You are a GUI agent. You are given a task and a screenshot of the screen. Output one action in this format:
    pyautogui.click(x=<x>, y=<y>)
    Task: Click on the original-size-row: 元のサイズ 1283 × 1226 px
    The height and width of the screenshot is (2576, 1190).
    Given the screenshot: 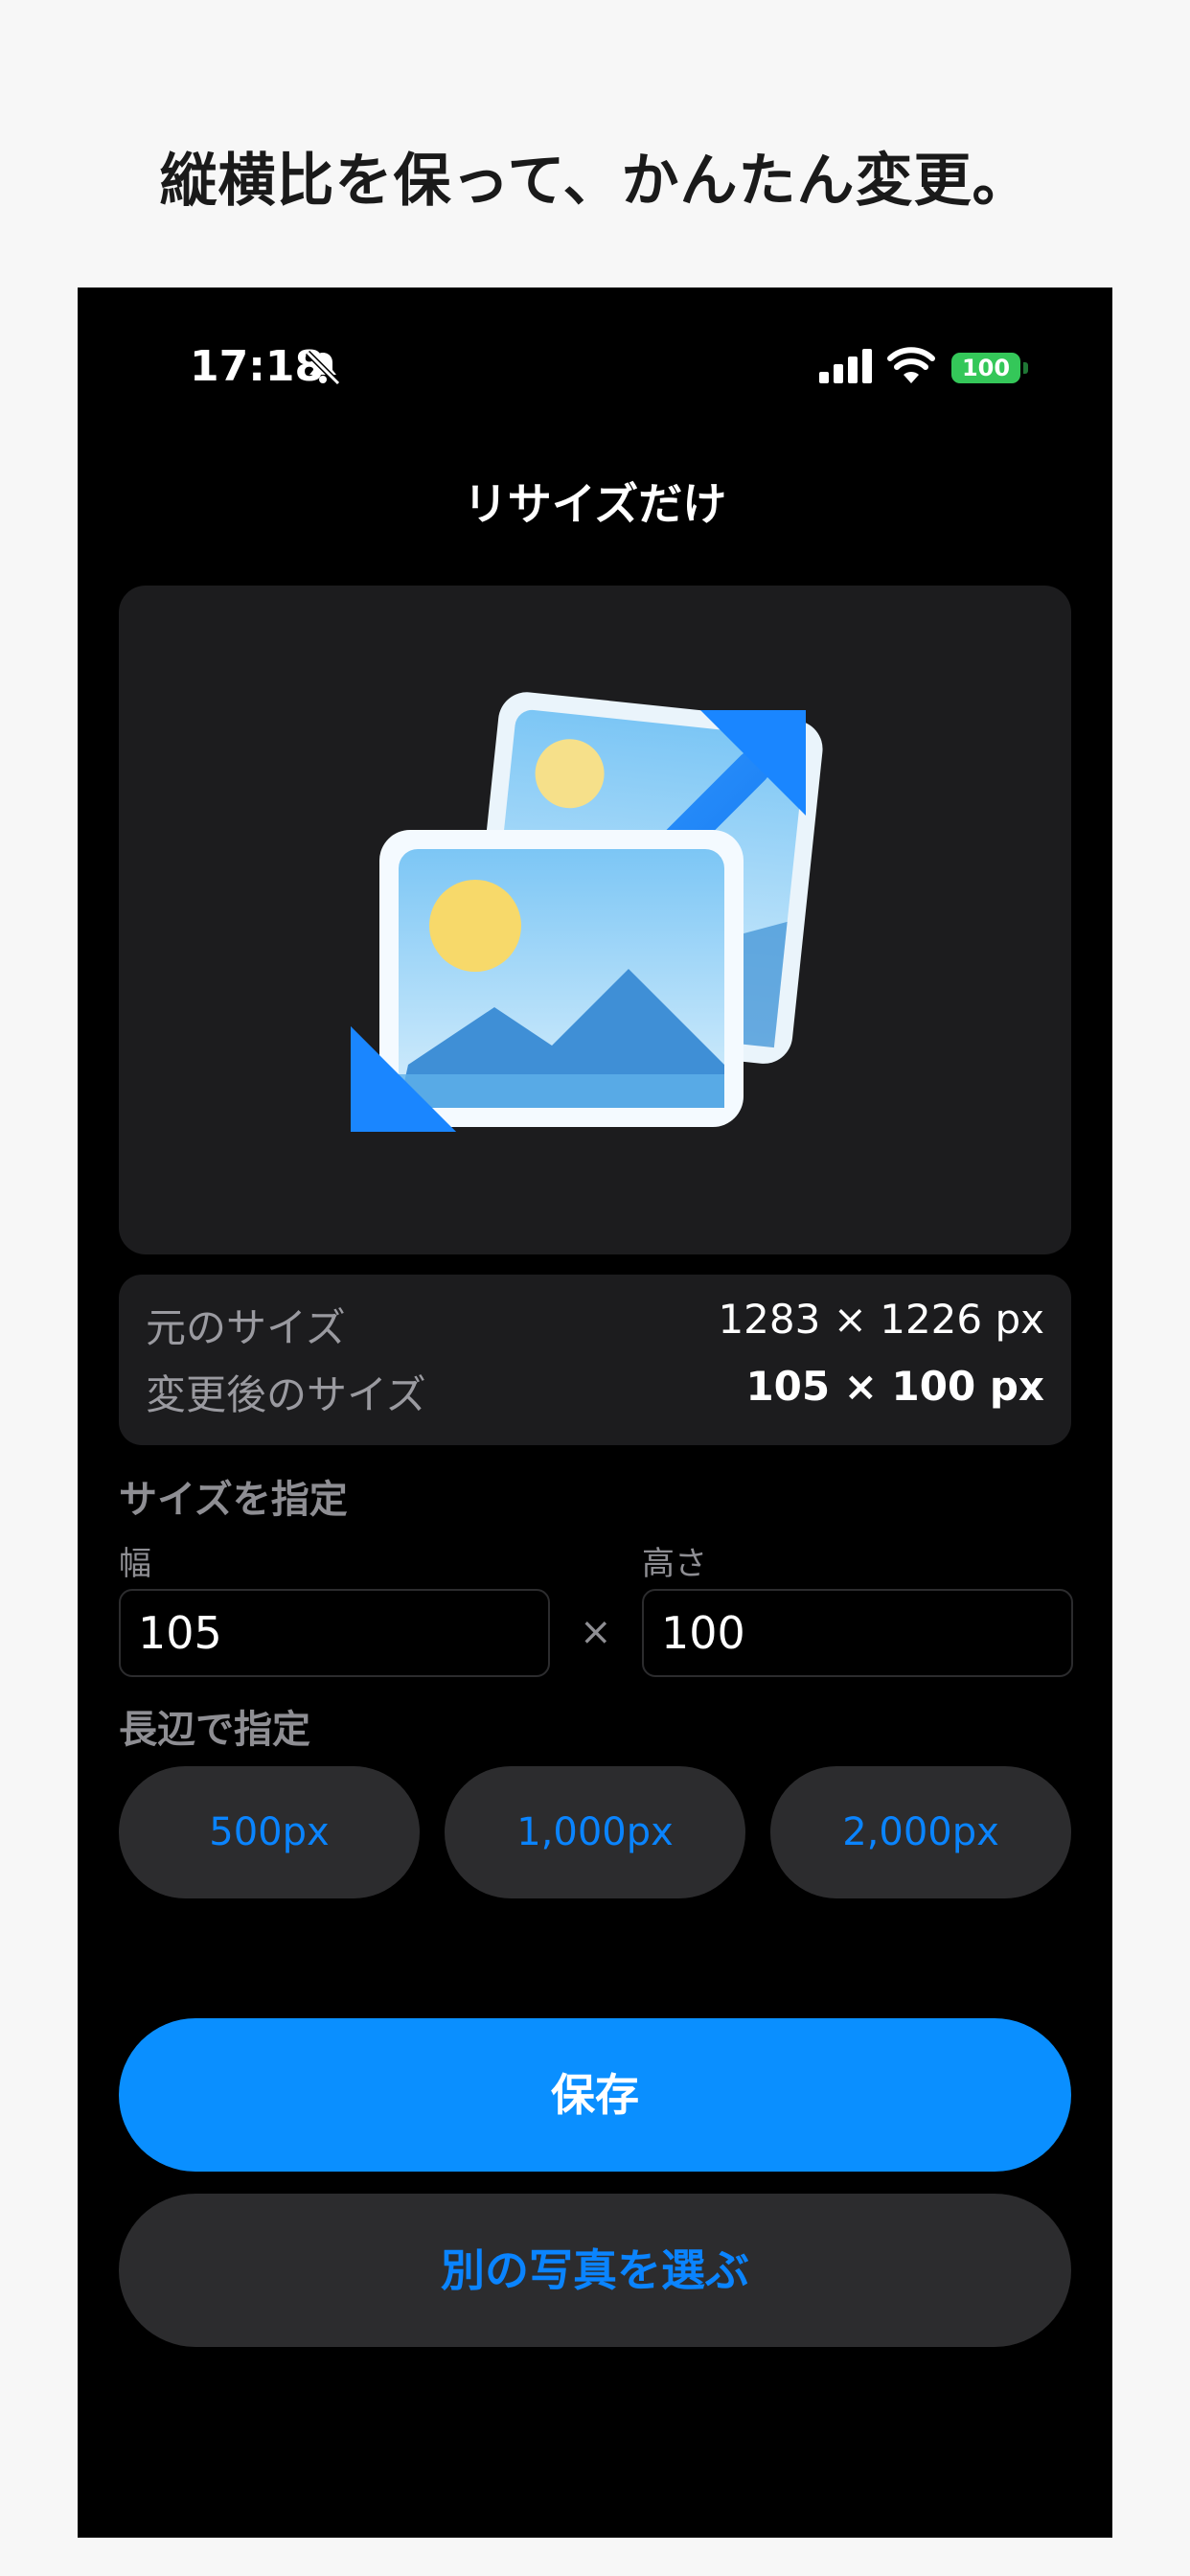 What is the action you would take?
    pyautogui.click(x=595, y=1324)
    